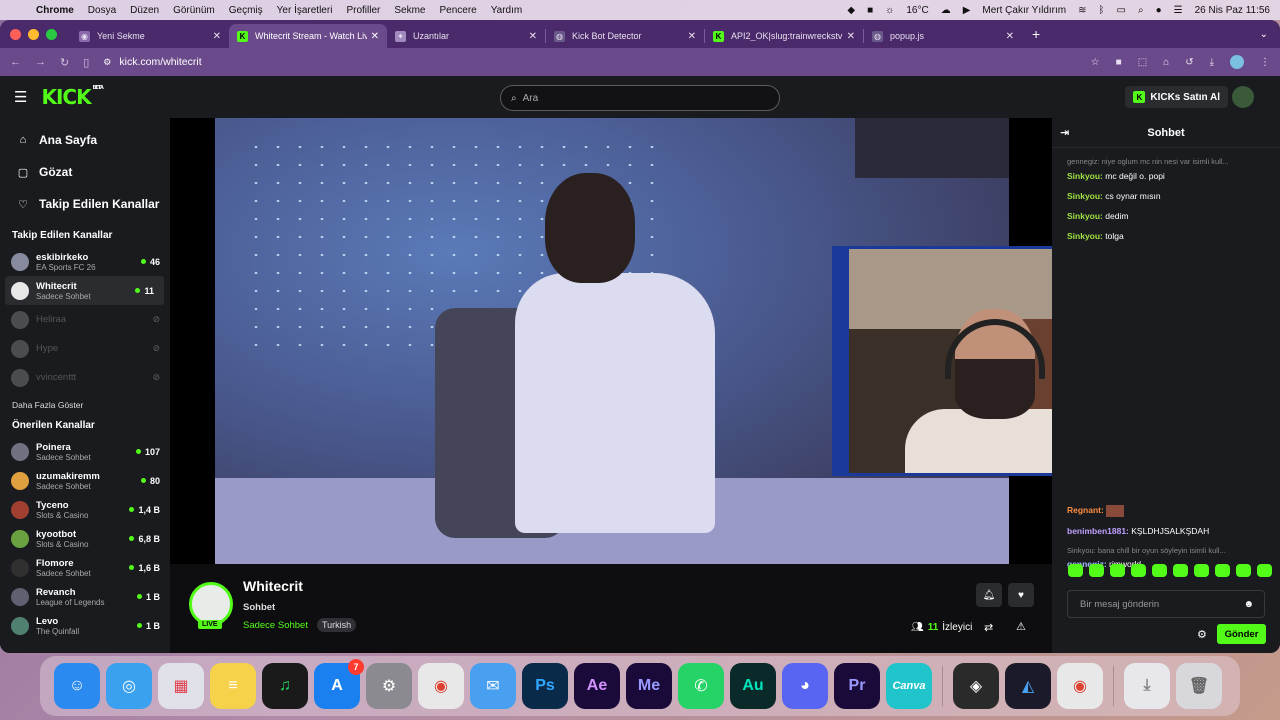 This screenshot has width=1280, height=720. What do you see at coordinates (1024, 10) in the screenshot?
I see `user-name: Mert Çakır Yıldırım` at bounding box center [1024, 10].